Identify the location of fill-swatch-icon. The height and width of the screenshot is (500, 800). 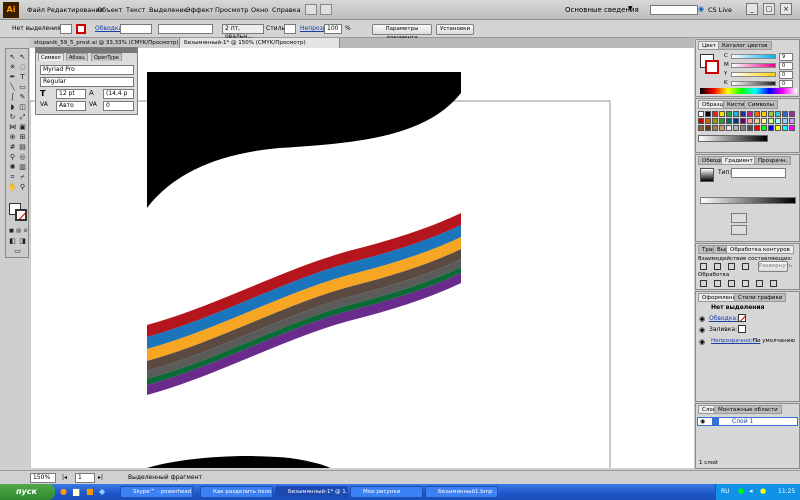
(742, 329).